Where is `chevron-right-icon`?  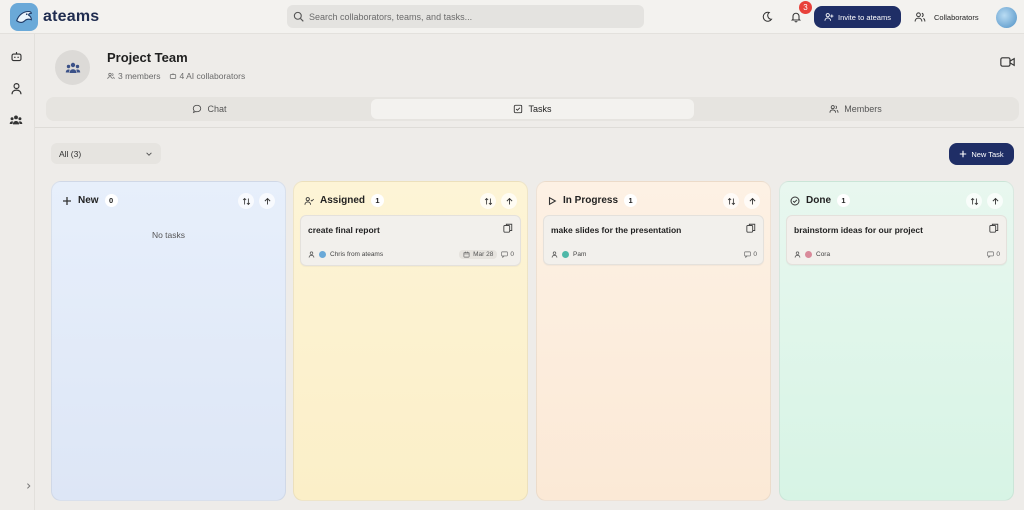 chevron-right-icon is located at coordinates (29, 486).